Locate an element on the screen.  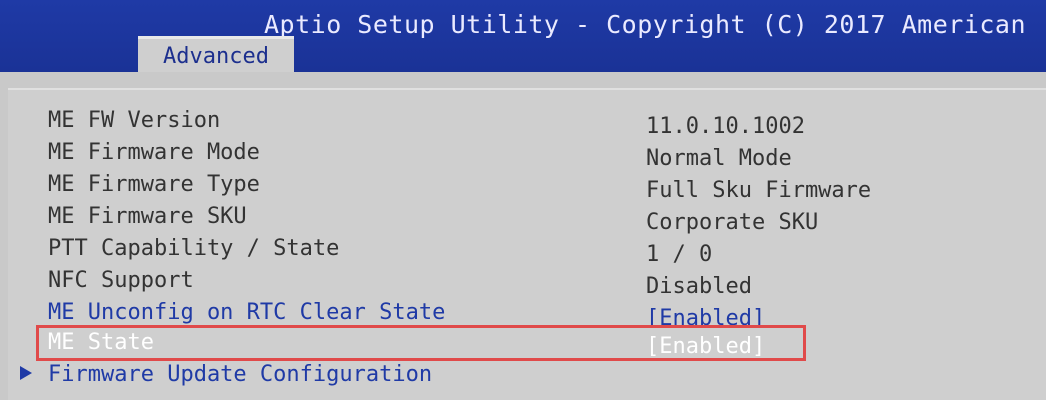
me-firmware-mode-label: ME Firmware Mode is located at coordinates (154, 152).